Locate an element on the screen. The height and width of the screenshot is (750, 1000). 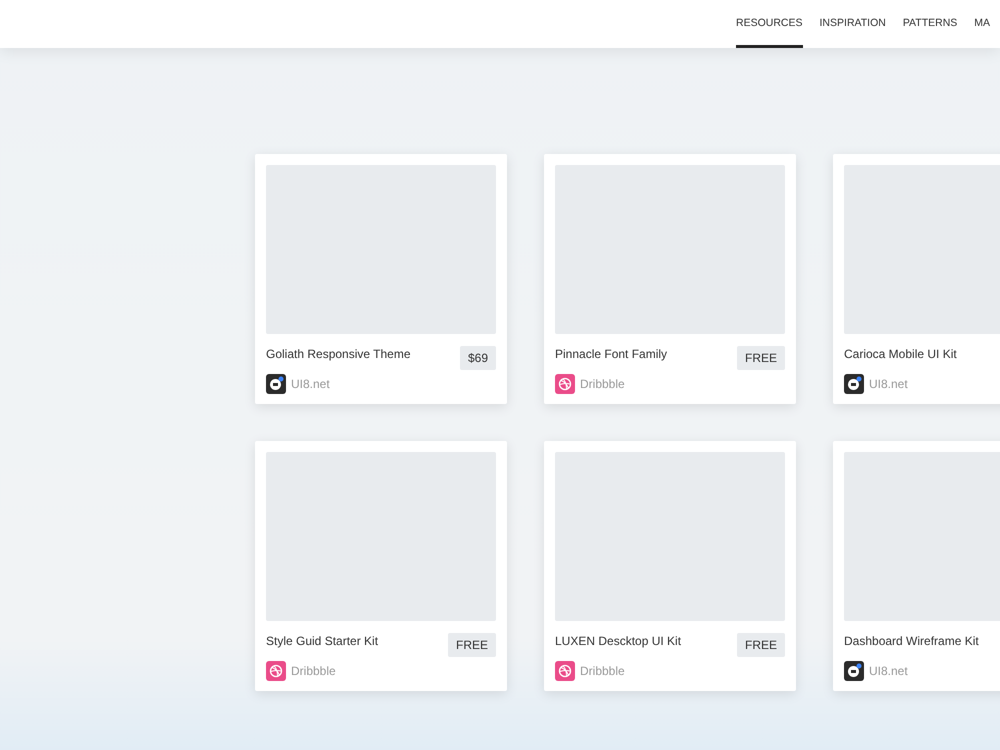
card-title: Goliath Responsive Theme is located at coordinates (338, 354).